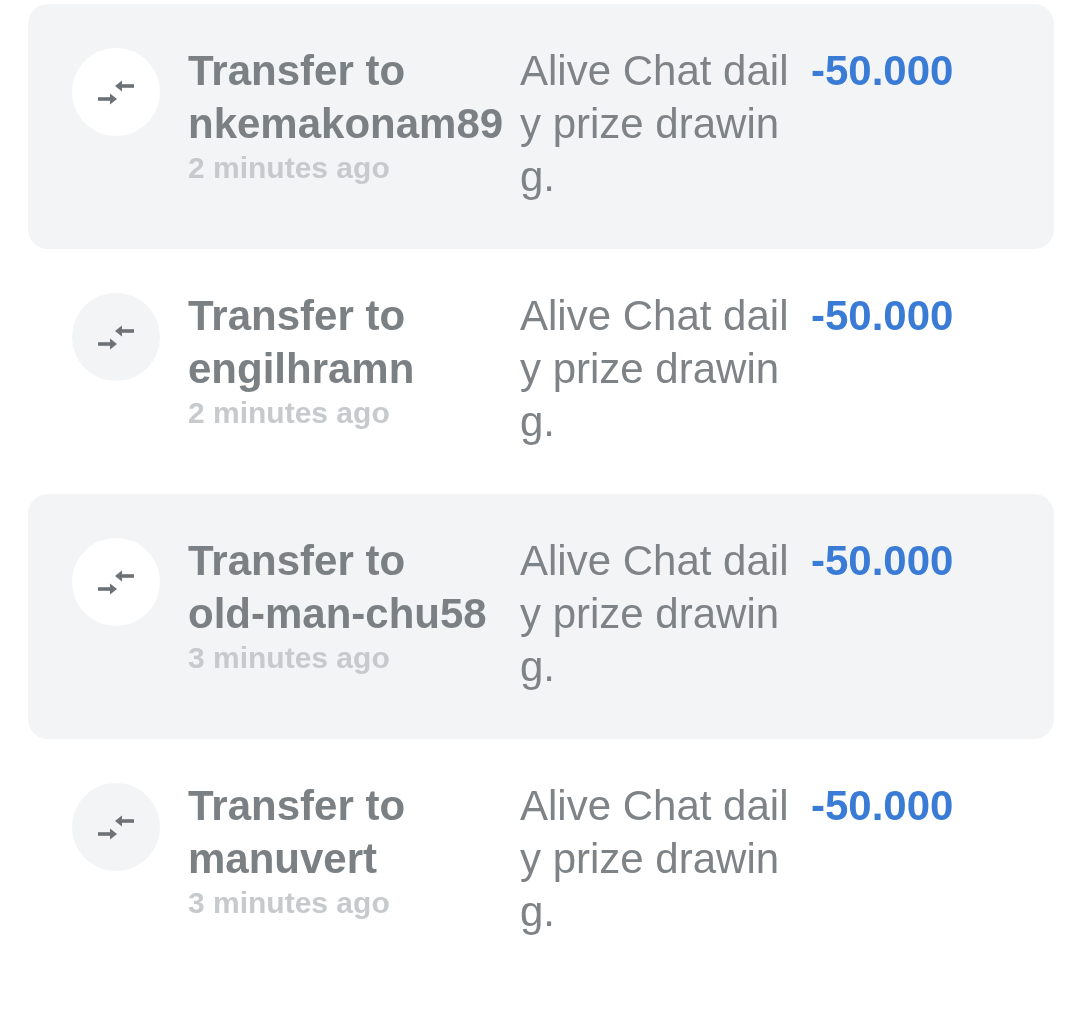  What do you see at coordinates (302, 342) in the screenshot?
I see `transfer-title: Transfer to engilhramn` at bounding box center [302, 342].